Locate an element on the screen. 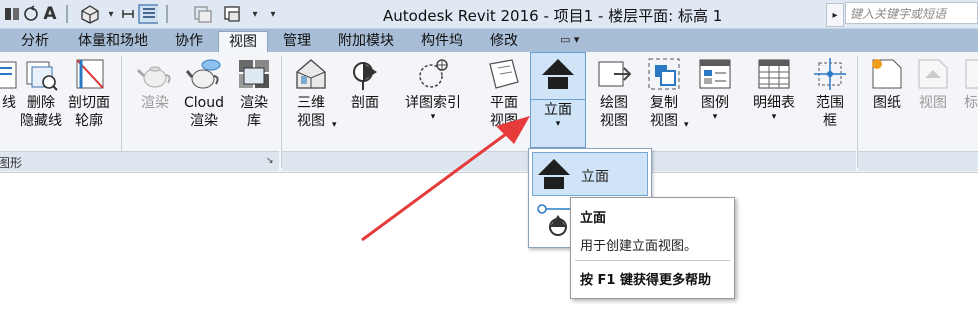 Image resolution: width=978 pixels, height=312 pixels. annotation-arrow is located at coordinates (445, 179).